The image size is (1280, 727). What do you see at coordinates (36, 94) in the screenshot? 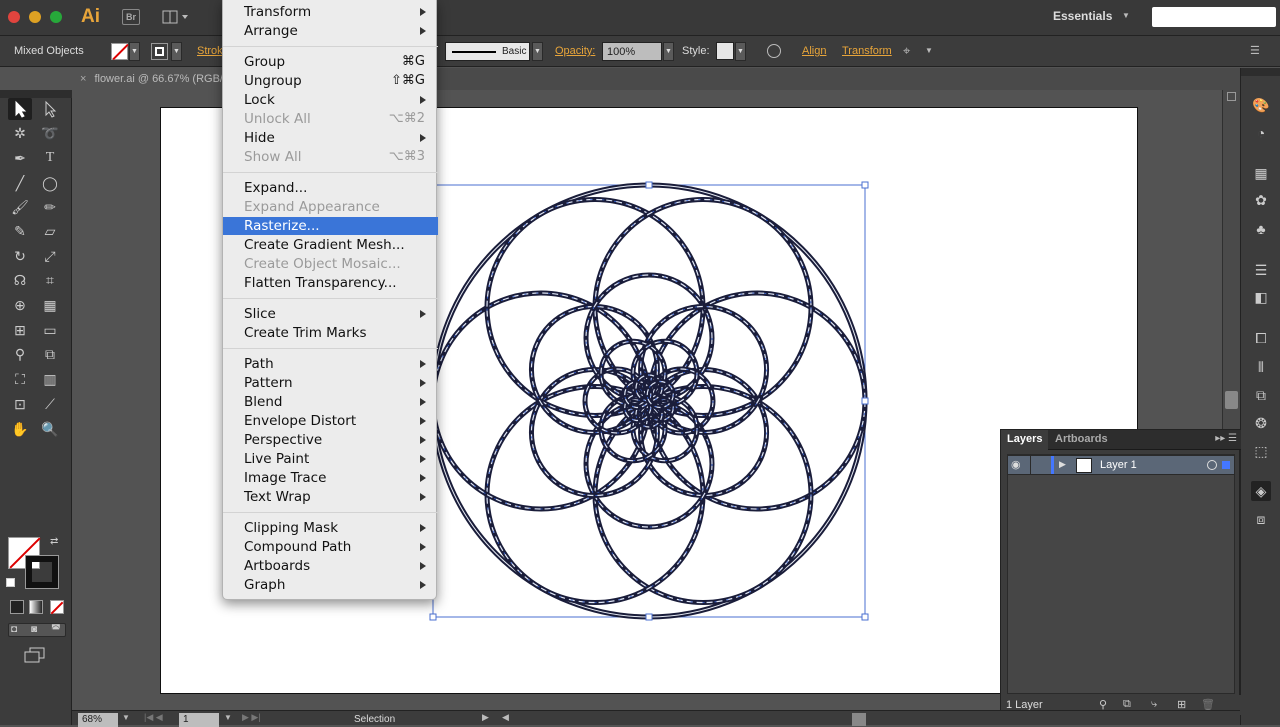
I see `tools-panel-header` at bounding box center [36, 94].